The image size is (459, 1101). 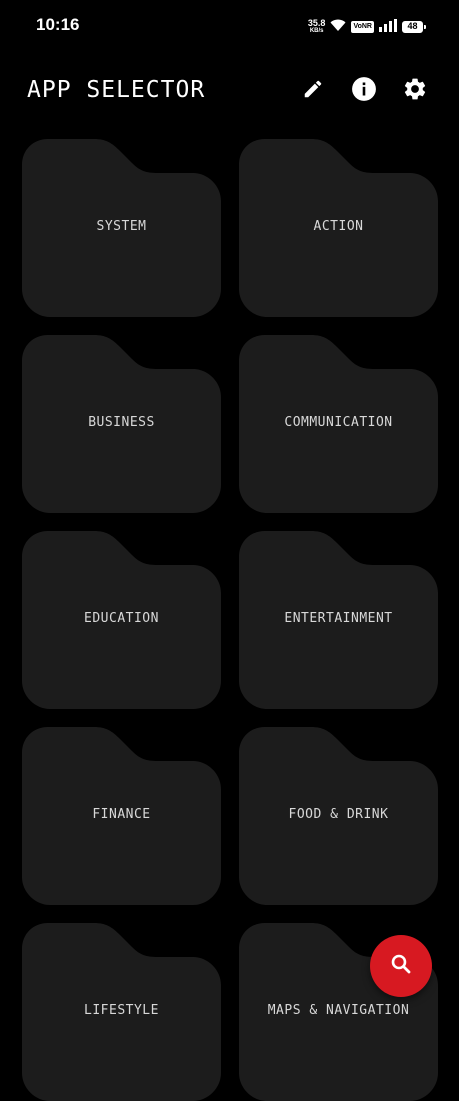 I want to click on page-title: APP SELECTOR, so click(x=116, y=90).